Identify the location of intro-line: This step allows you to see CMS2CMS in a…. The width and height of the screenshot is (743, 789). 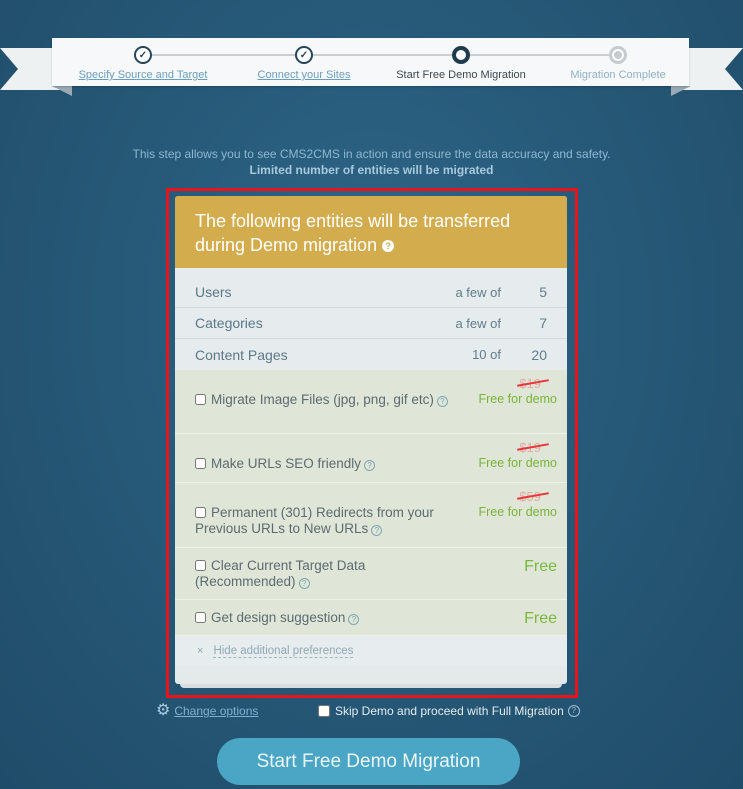
(371, 154).